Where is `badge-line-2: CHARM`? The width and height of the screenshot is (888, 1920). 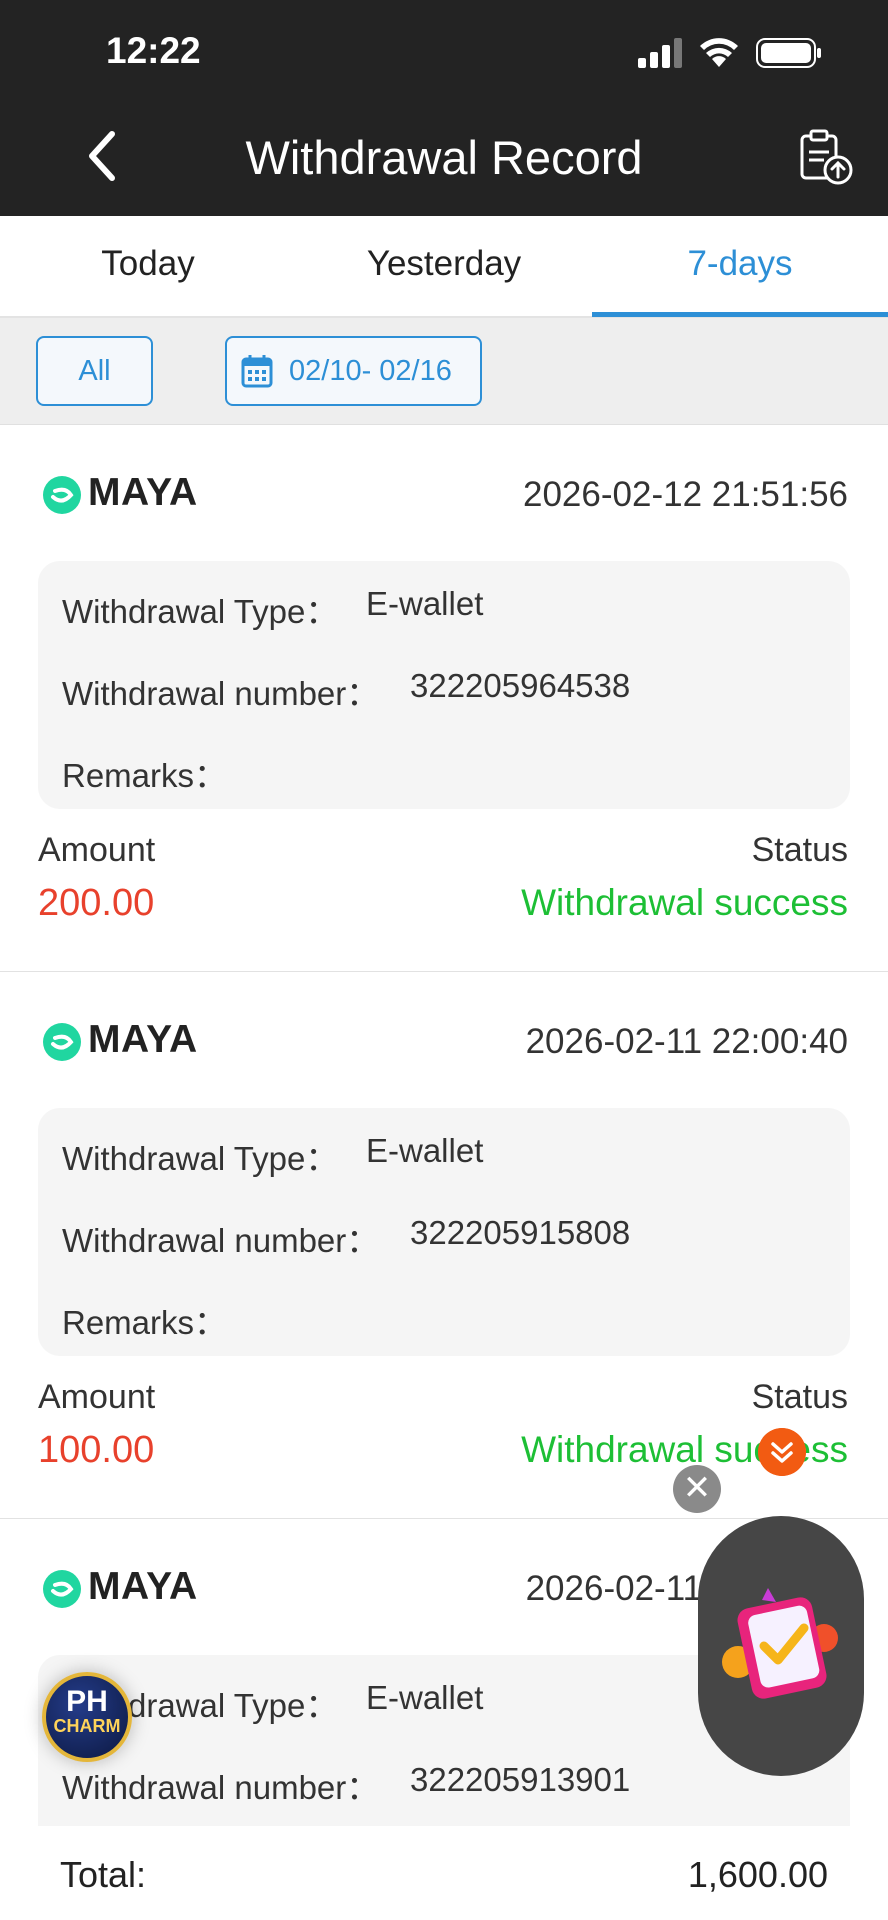
badge-line-2: CHARM is located at coordinates (87, 1726).